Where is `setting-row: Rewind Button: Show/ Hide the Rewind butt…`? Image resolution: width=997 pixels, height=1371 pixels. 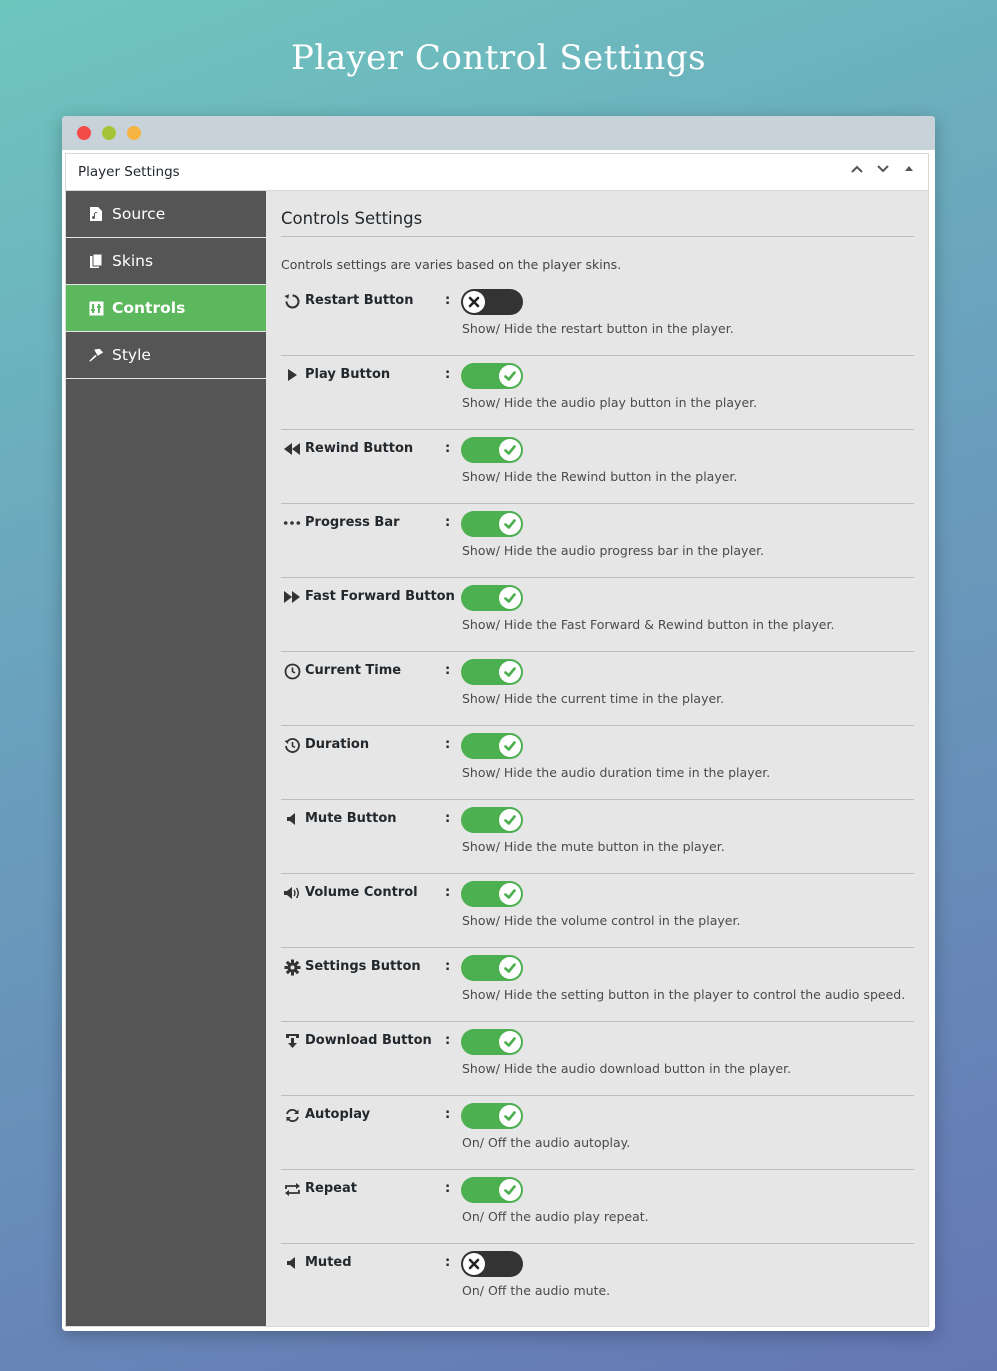 setting-row: Rewind Button: Show/ Hide the Rewind butt… is located at coordinates (597, 467).